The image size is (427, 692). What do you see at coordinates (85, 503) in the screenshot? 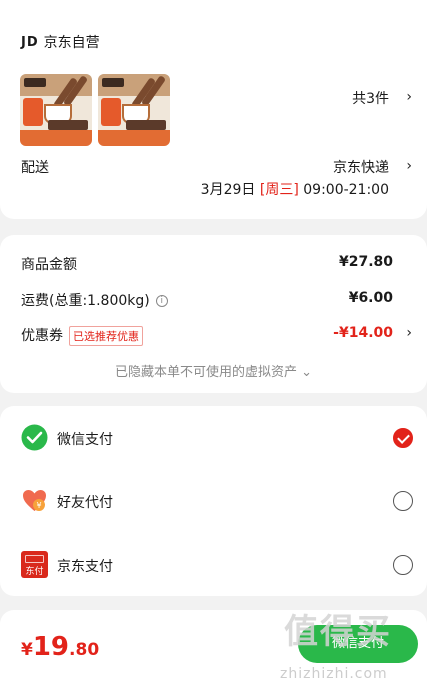
I see `payment-label: 好友代付` at bounding box center [85, 503].